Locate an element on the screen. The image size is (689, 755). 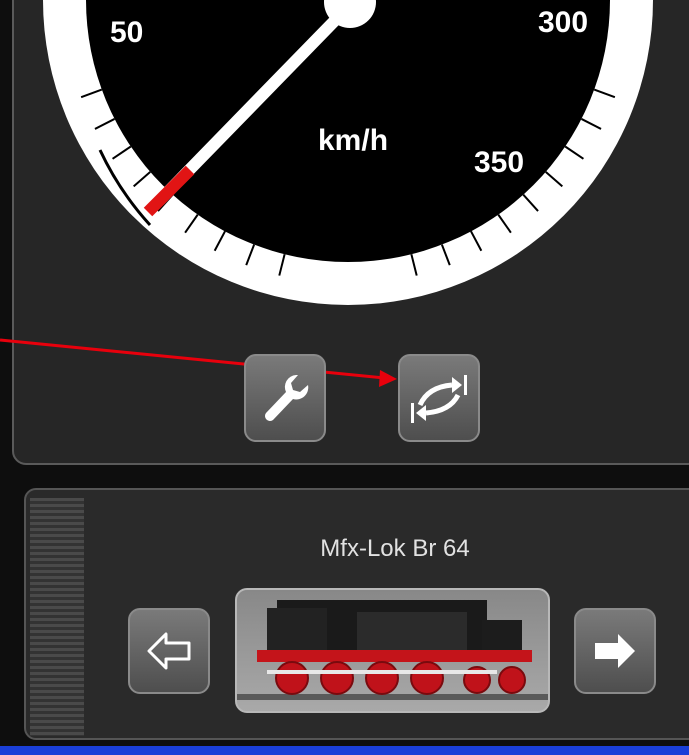
annotation-arrow-line is located at coordinates (193, 359).